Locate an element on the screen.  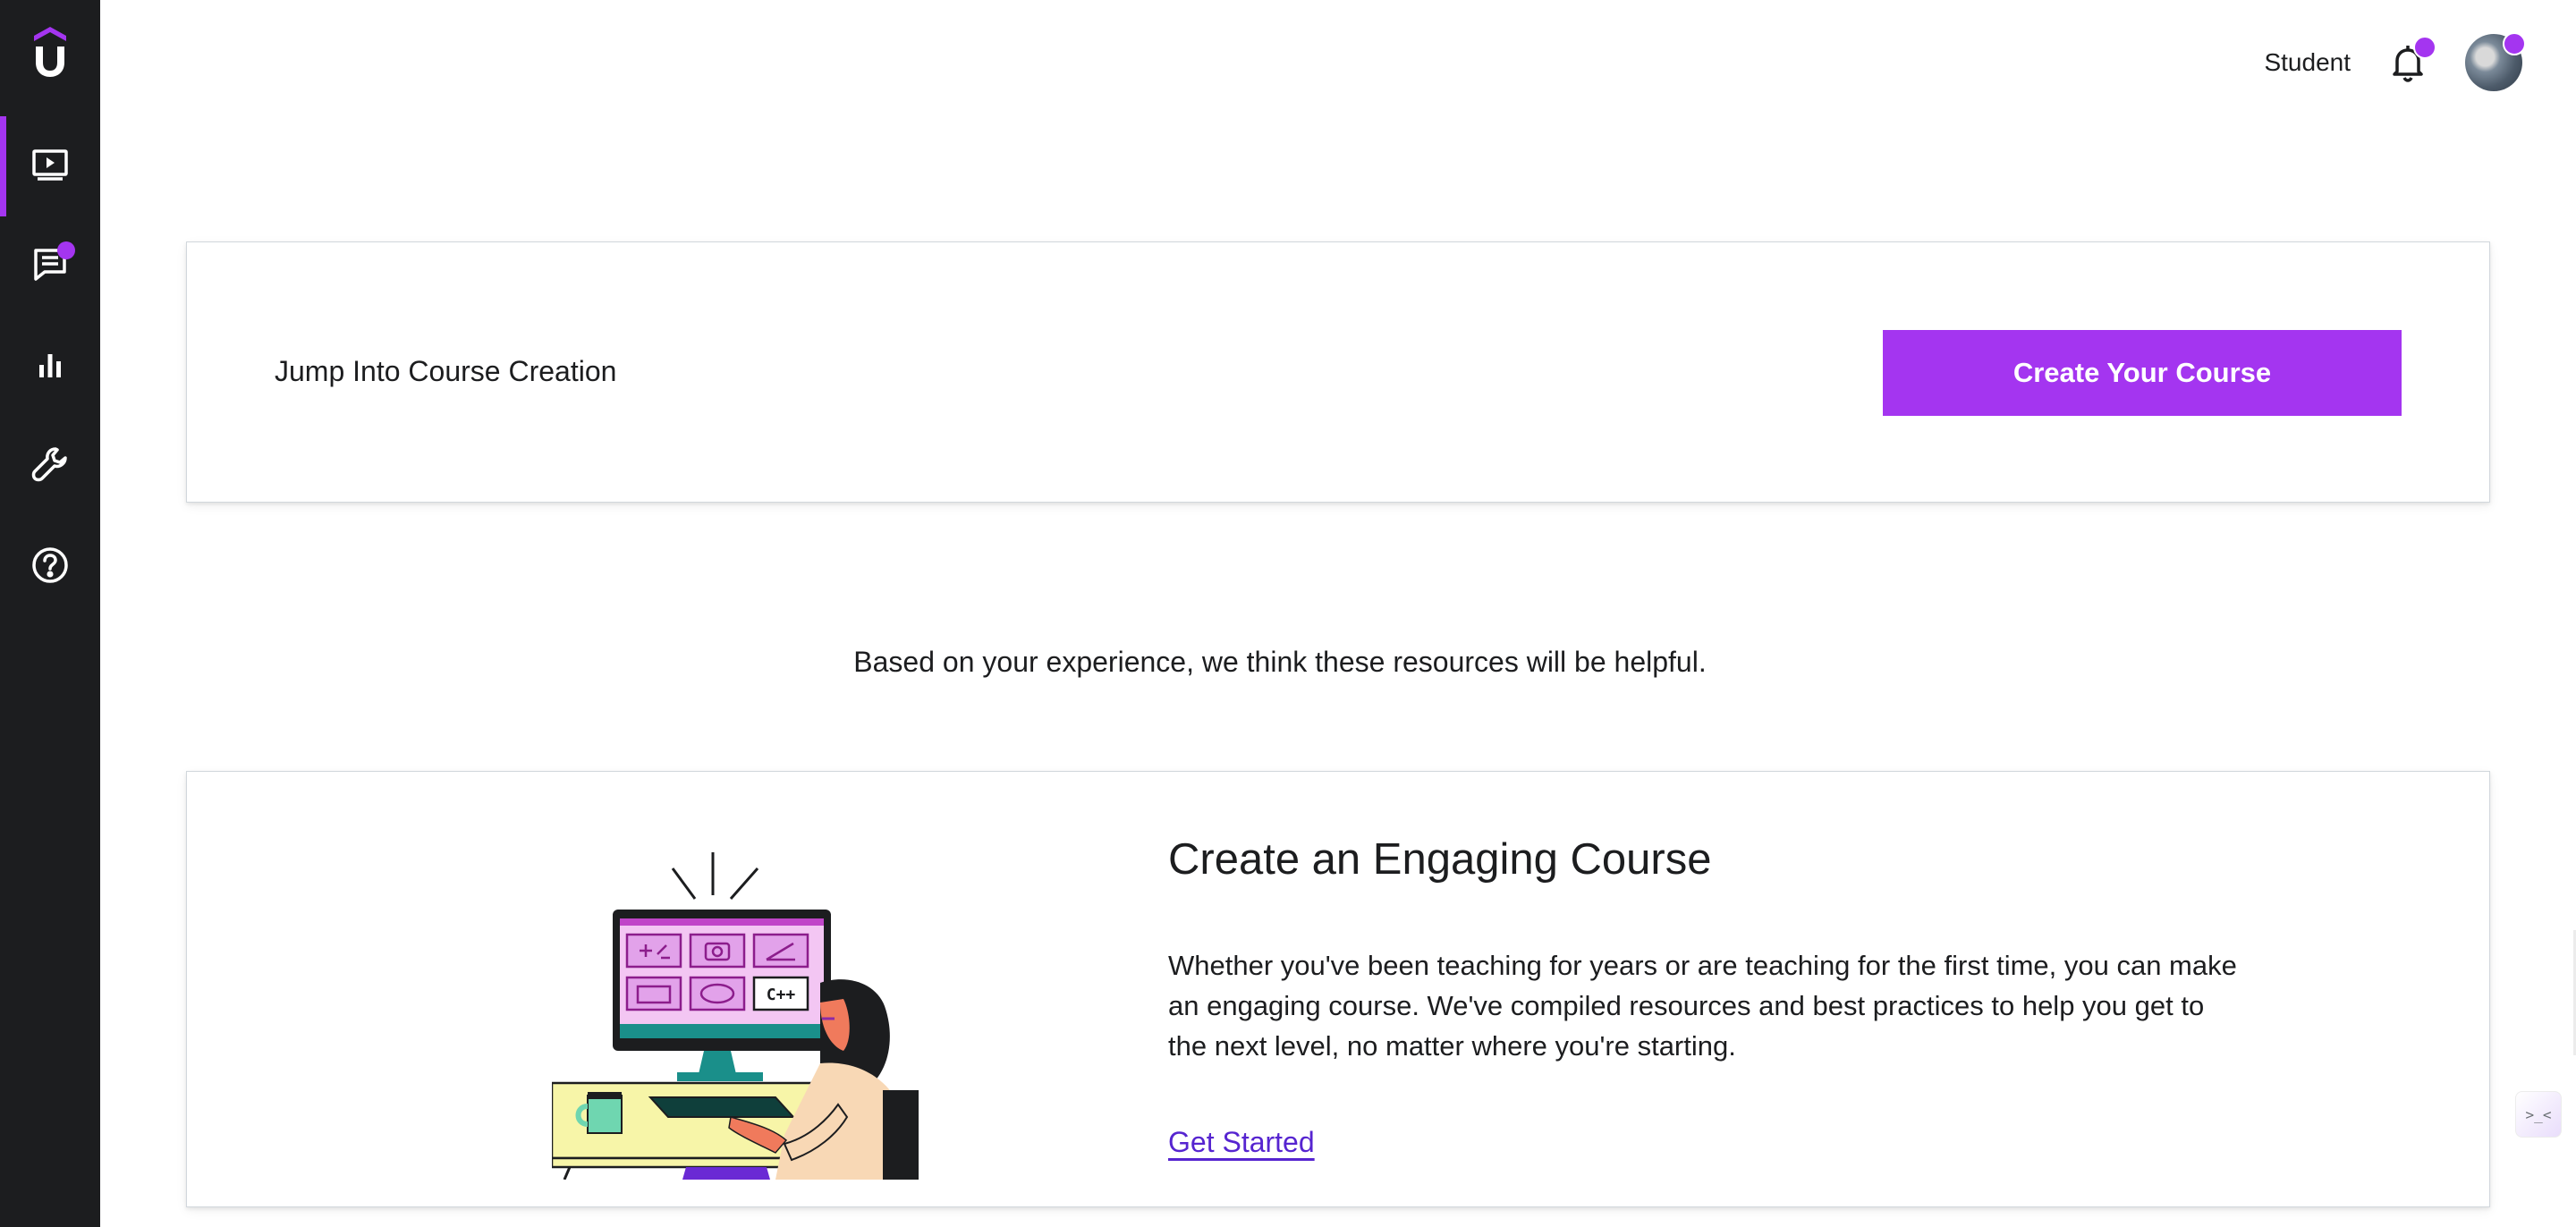
sidebar-item-resources is located at coordinates (50, 567).